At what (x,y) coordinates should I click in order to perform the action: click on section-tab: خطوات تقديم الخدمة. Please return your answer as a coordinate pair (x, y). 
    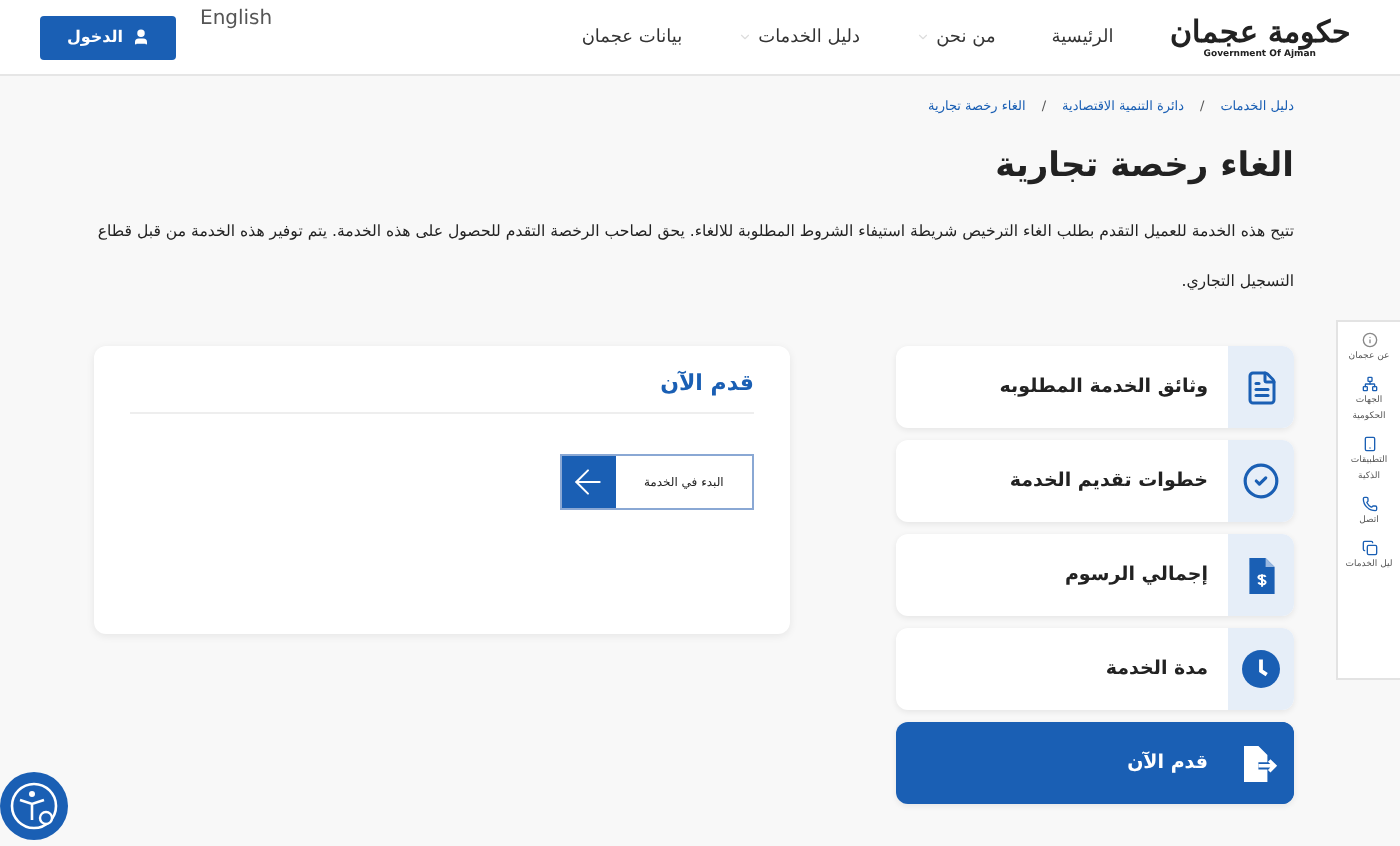
    Looking at the image, I should click on (1094, 481).